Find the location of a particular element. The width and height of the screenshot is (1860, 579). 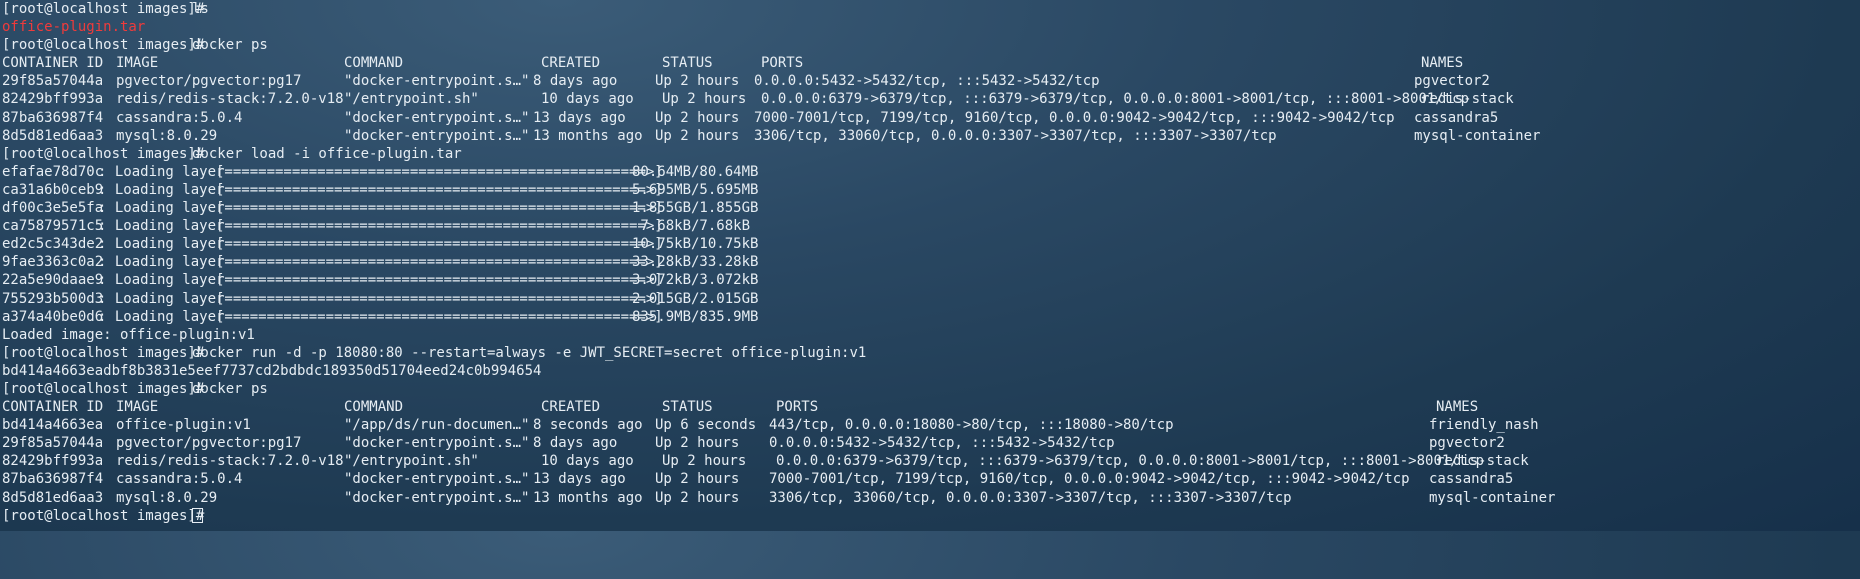

layer-id: 22a5e90daae9 is located at coordinates (53, 280).